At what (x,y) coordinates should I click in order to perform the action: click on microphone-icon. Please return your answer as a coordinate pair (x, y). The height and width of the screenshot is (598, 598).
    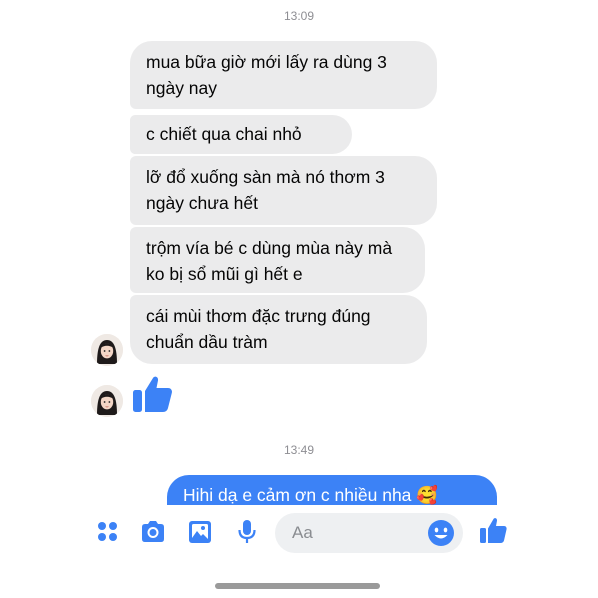
    Looking at the image, I should click on (247, 532).